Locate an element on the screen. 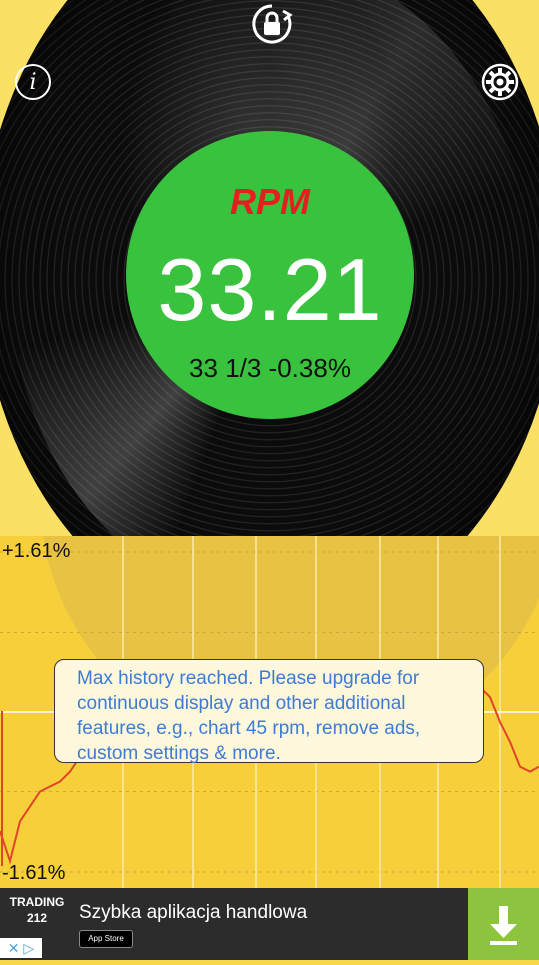 The width and height of the screenshot is (539, 965). ad-close-icon: ✕ ▷ is located at coordinates (21, 948).